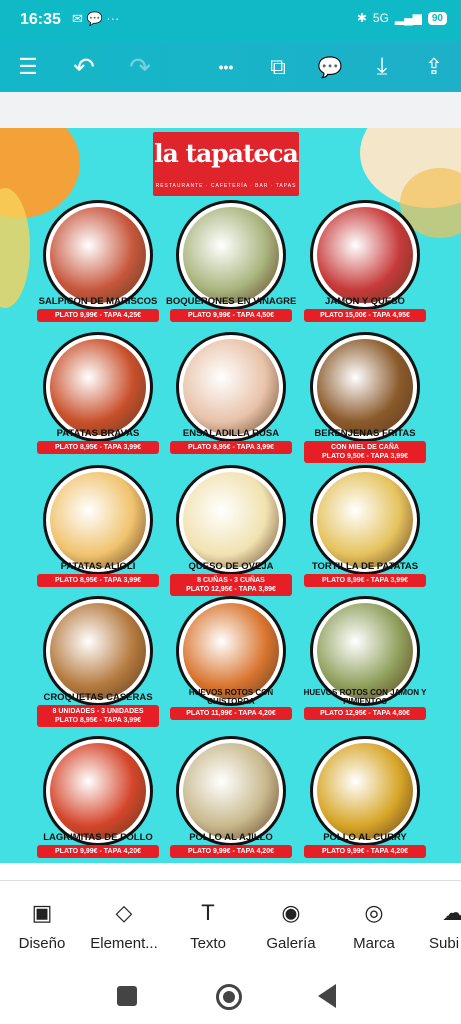 This screenshot has width=461, height=1024. I want to click on battery-icon: 90, so click(437, 18).